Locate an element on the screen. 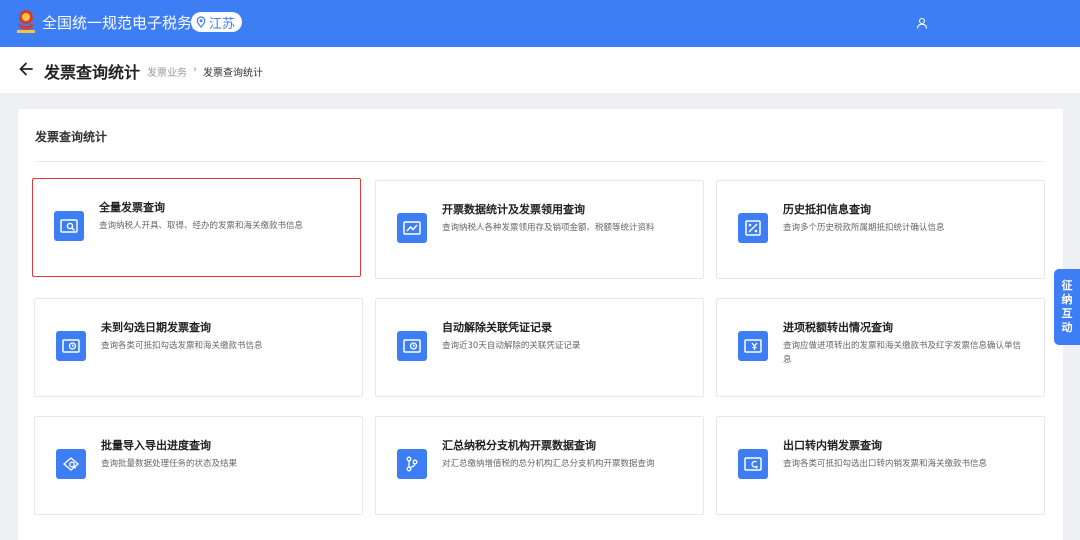 The image size is (1080, 540). invoice-trend-icon is located at coordinates (412, 228).